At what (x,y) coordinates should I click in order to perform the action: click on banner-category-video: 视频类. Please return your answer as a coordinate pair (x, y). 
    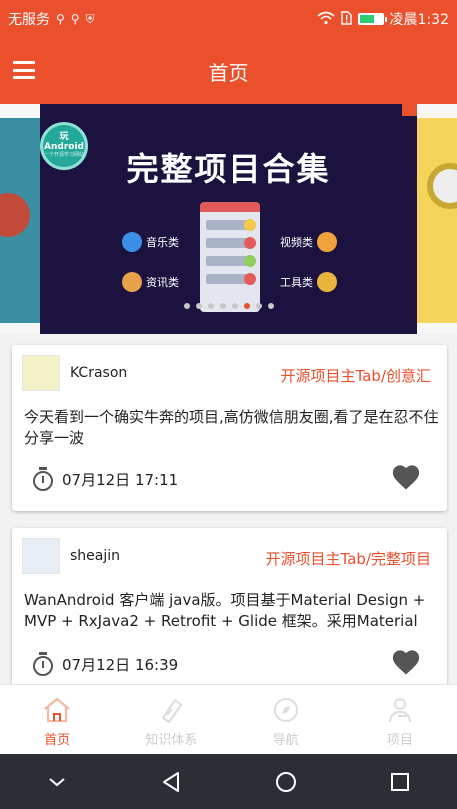
    Looking at the image, I should click on (308, 242).